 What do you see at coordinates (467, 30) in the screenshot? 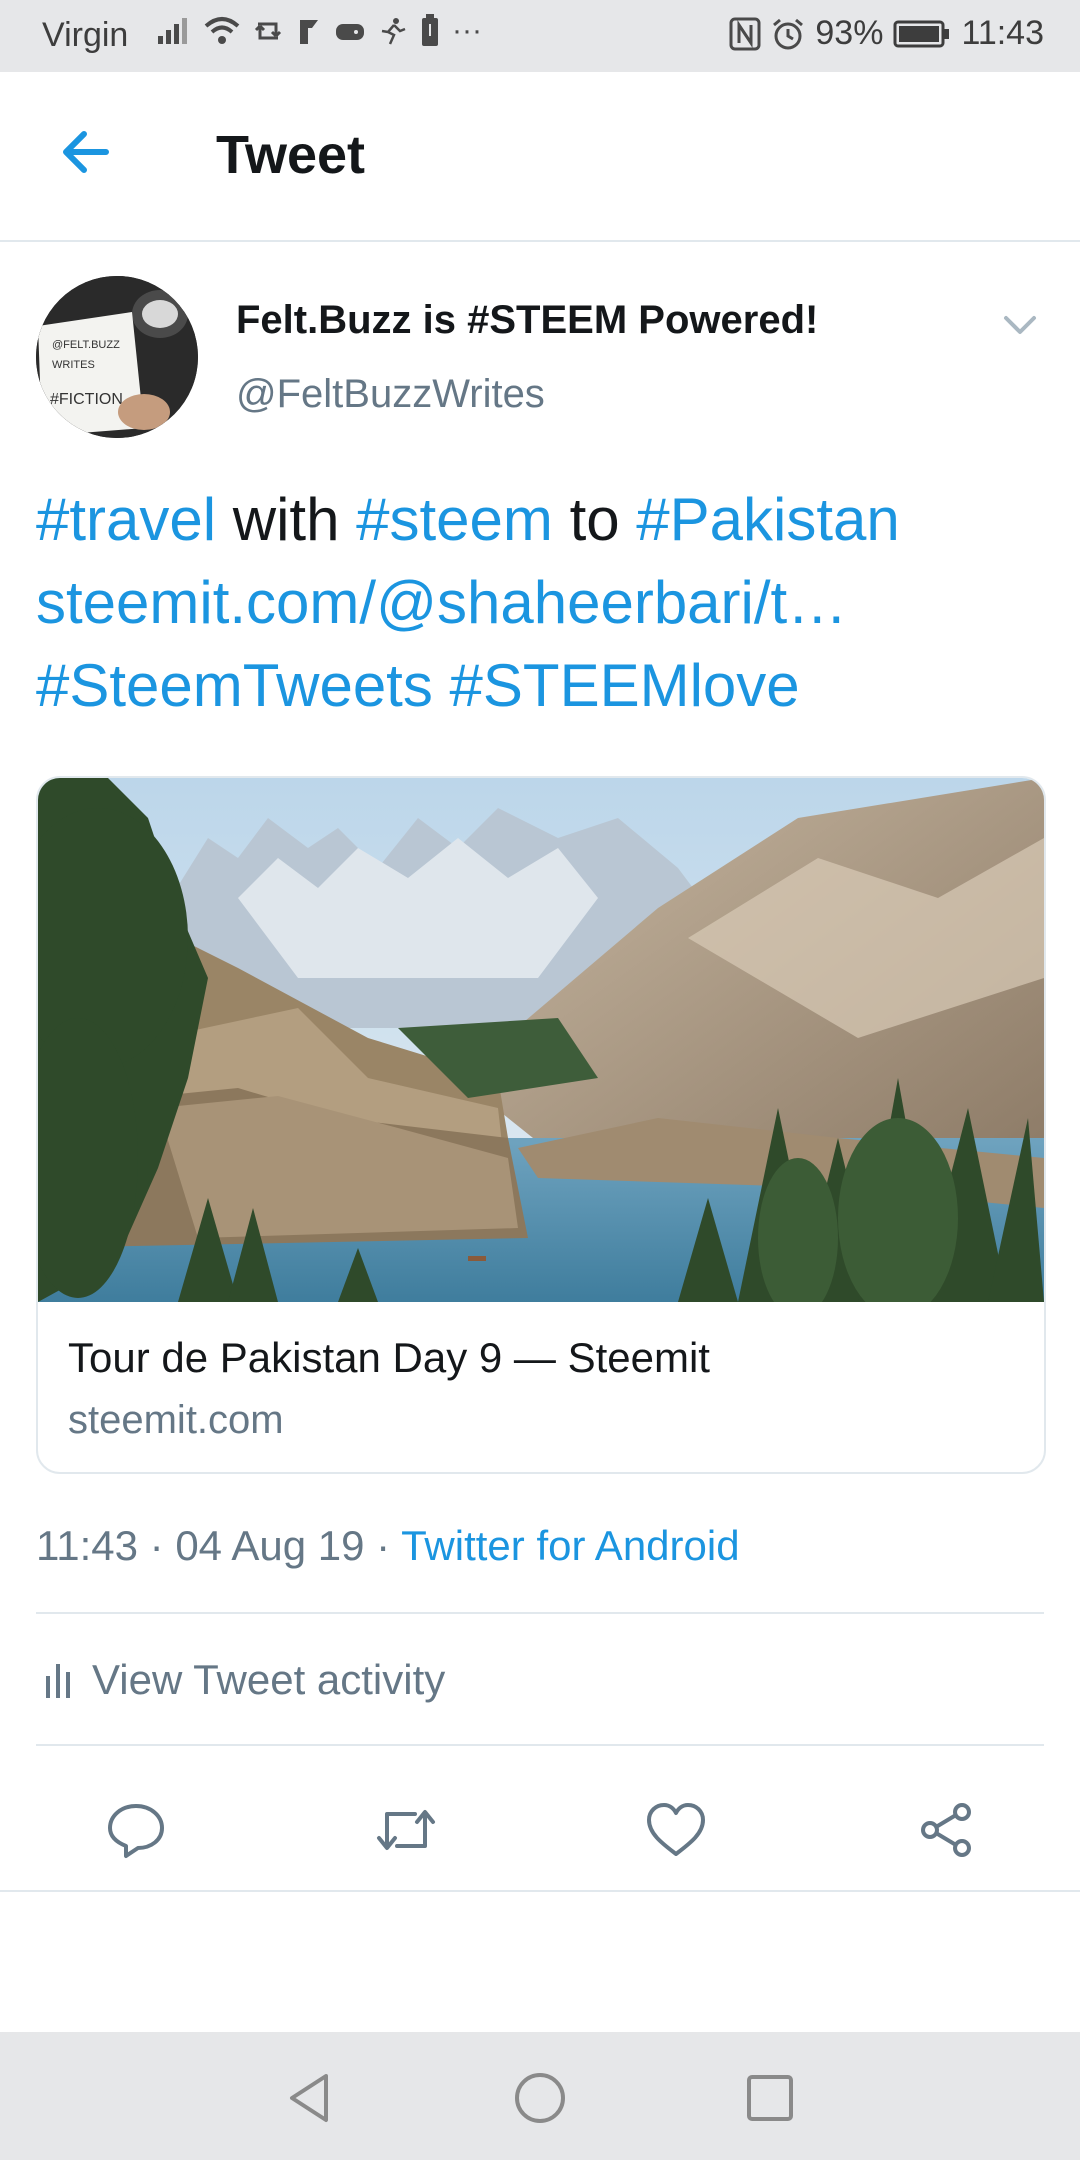
I see `more-notifications-indicator: ···` at bounding box center [467, 30].